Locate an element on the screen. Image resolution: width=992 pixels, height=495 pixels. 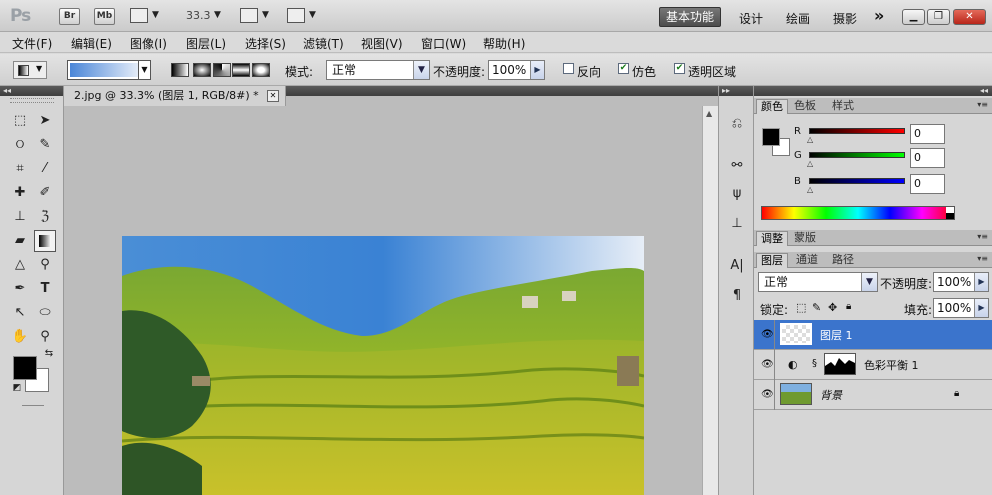
eraser-tool-icon: ▰ is located at coordinates (20, 241).